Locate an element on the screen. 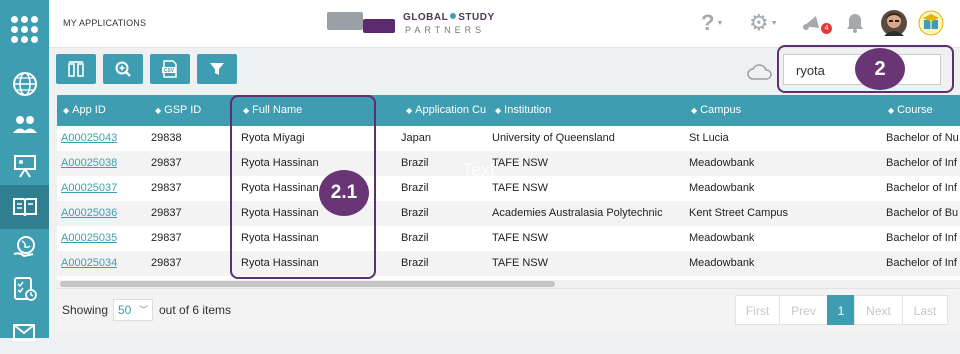 This screenshot has height=354, width=960. scrollbar-thumb is located at coordinates (307, 284).